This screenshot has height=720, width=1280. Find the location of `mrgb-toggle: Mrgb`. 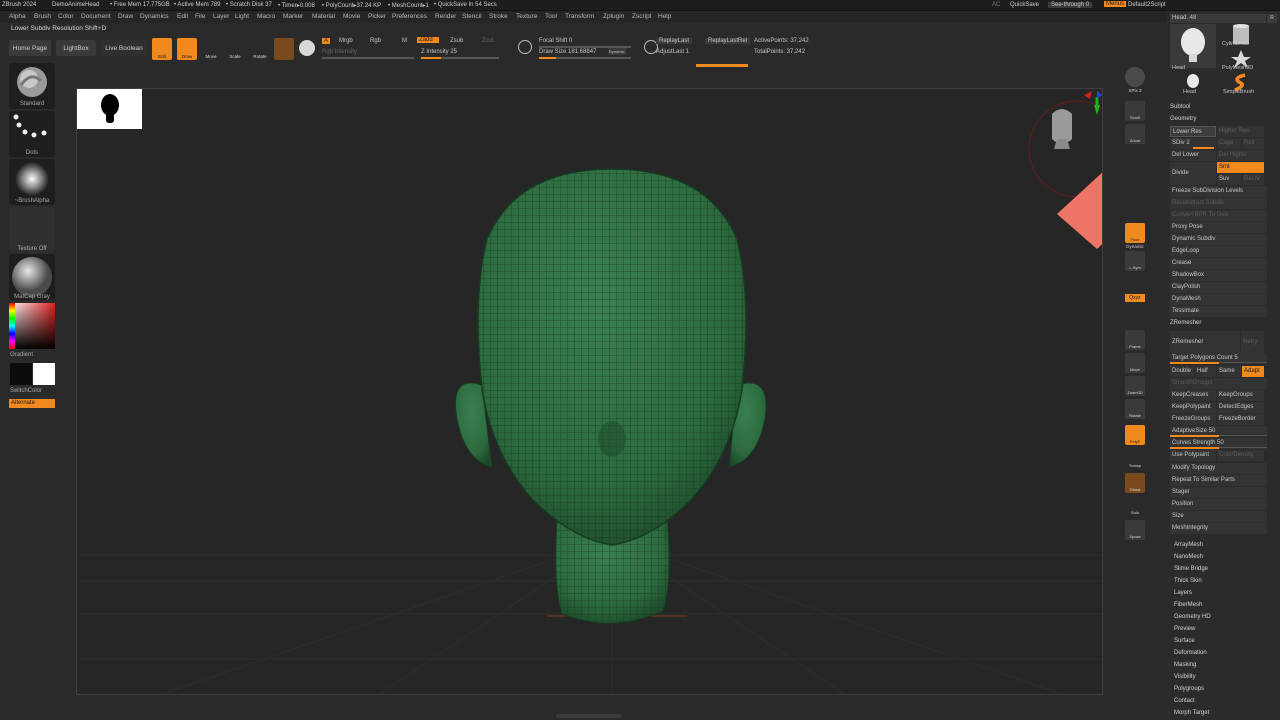

mrgb-toggle: Mrgb is located at coordinates (346, 41).